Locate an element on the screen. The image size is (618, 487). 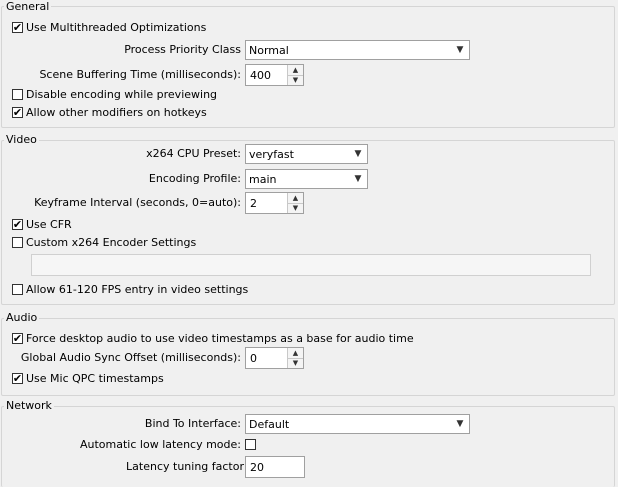
keyframe-value: 2 is located at coordinates (253, 203).